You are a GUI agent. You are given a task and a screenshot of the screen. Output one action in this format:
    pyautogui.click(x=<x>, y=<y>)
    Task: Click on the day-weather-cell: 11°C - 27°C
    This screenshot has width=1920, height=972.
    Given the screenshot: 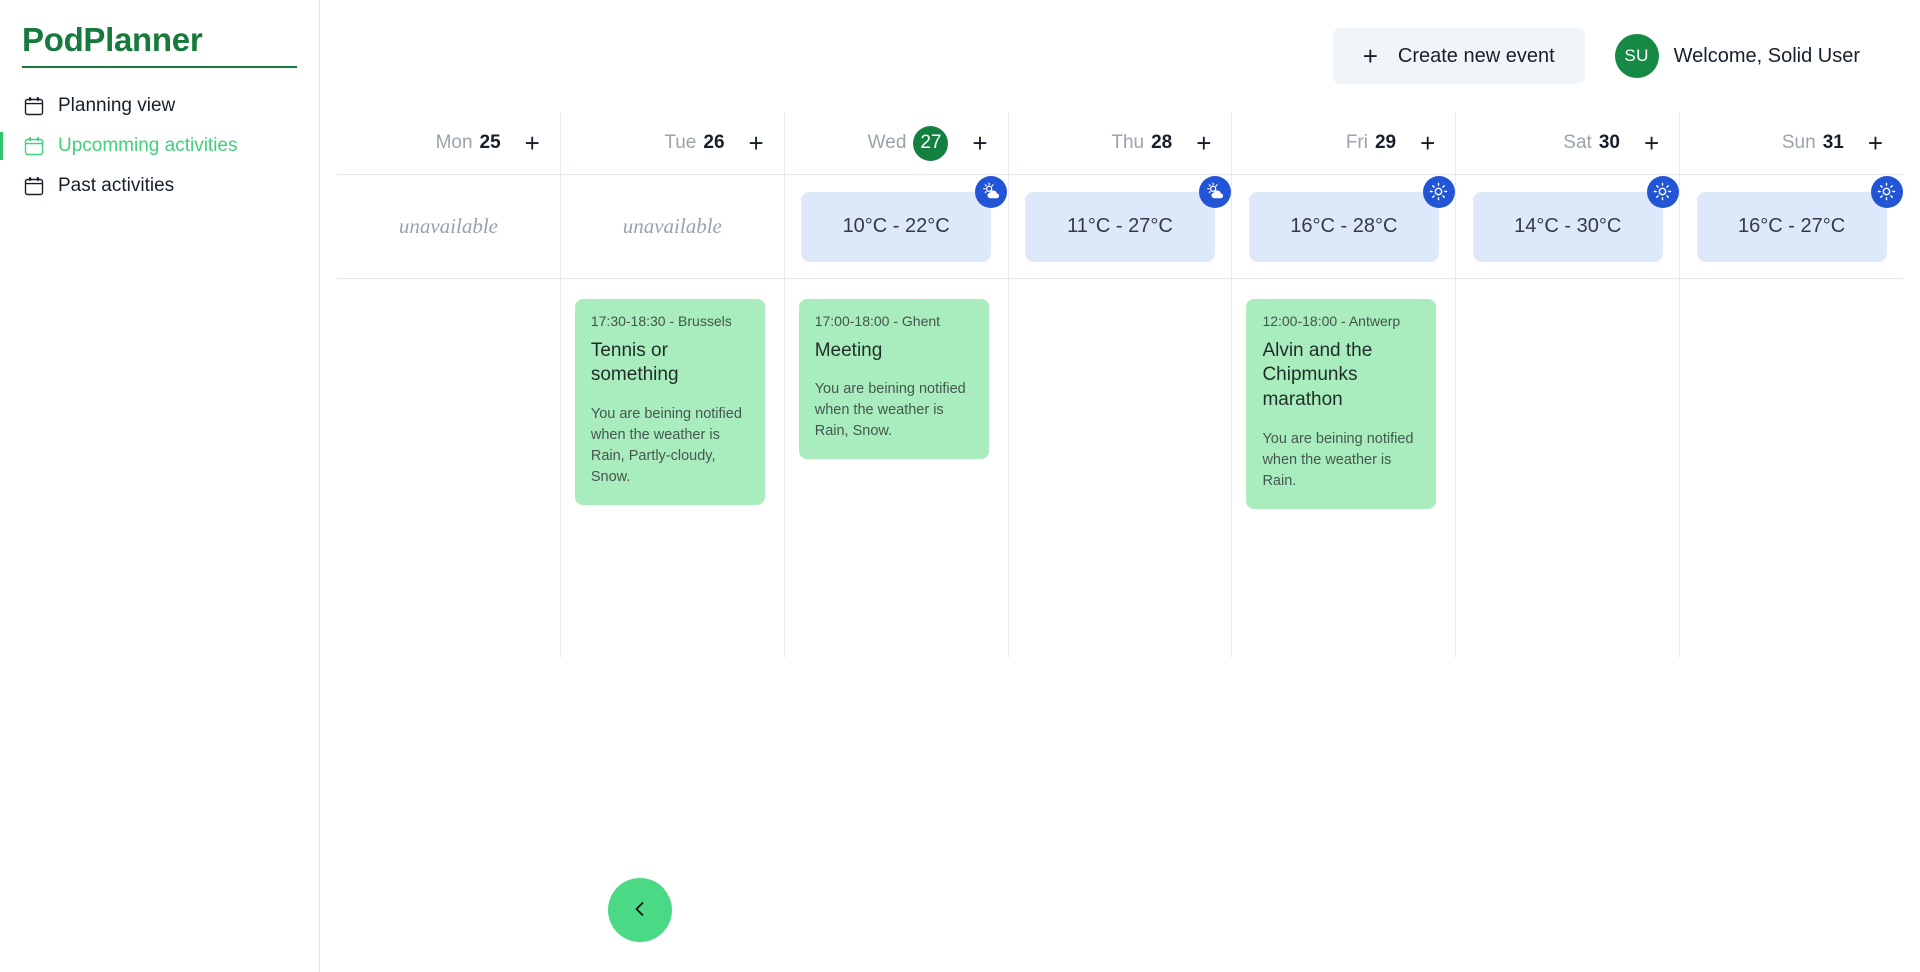 What is the action you would take?
    pyautogui.click(x=1119, y=226)
    